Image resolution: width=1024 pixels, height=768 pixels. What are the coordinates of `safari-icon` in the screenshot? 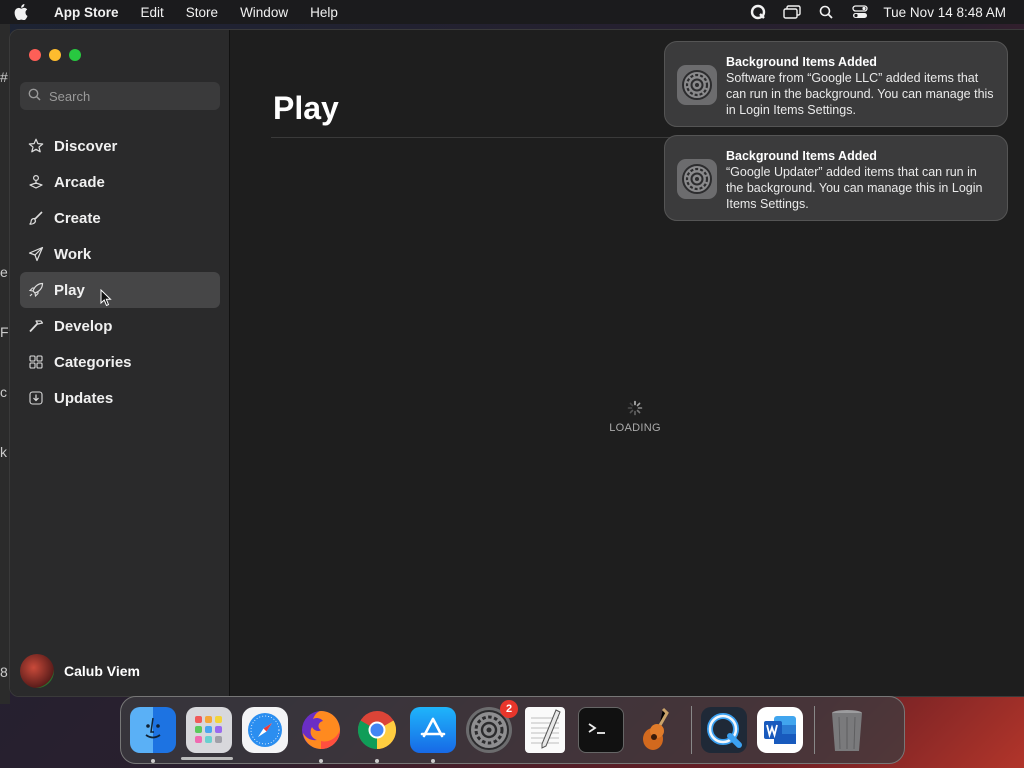 It's located at (265, 730).